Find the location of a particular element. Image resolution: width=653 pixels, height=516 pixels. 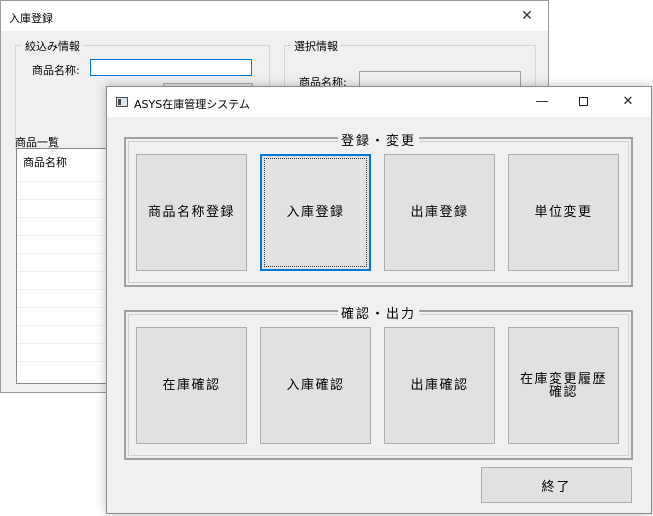

maximize-icon is located at coordinates (583, 102).